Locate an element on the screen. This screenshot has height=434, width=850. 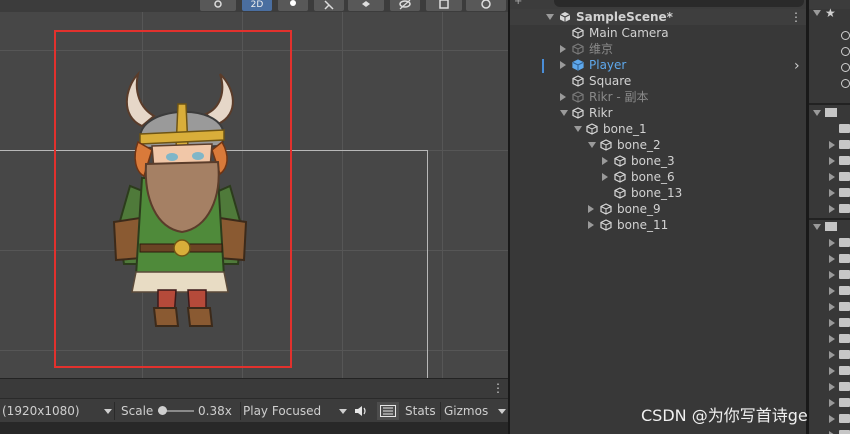
scale-slider is located at coordinates (176, 410).